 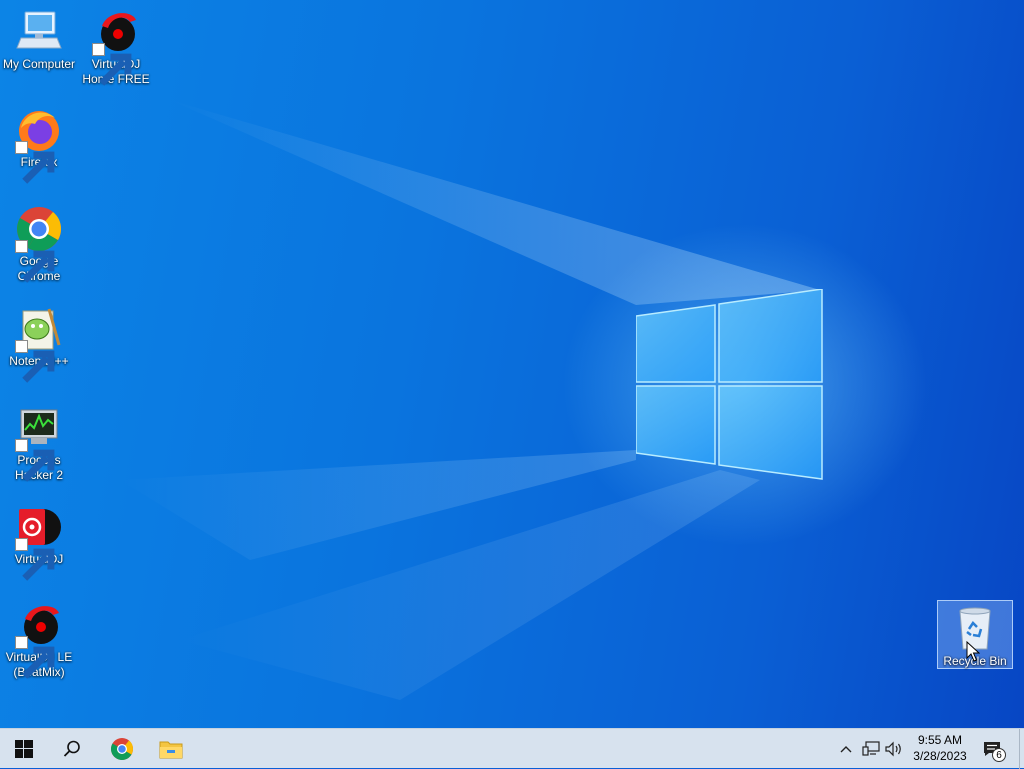 I want to click on notification-count-badge: 6, so click(x=999, y=755).